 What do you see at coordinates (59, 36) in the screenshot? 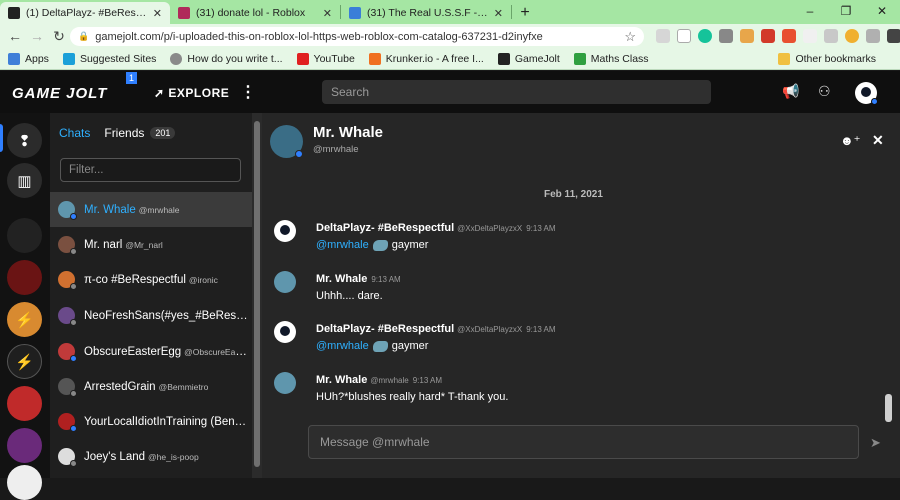
I see `reload-icon: ↻` at bounding box center [59, 36].